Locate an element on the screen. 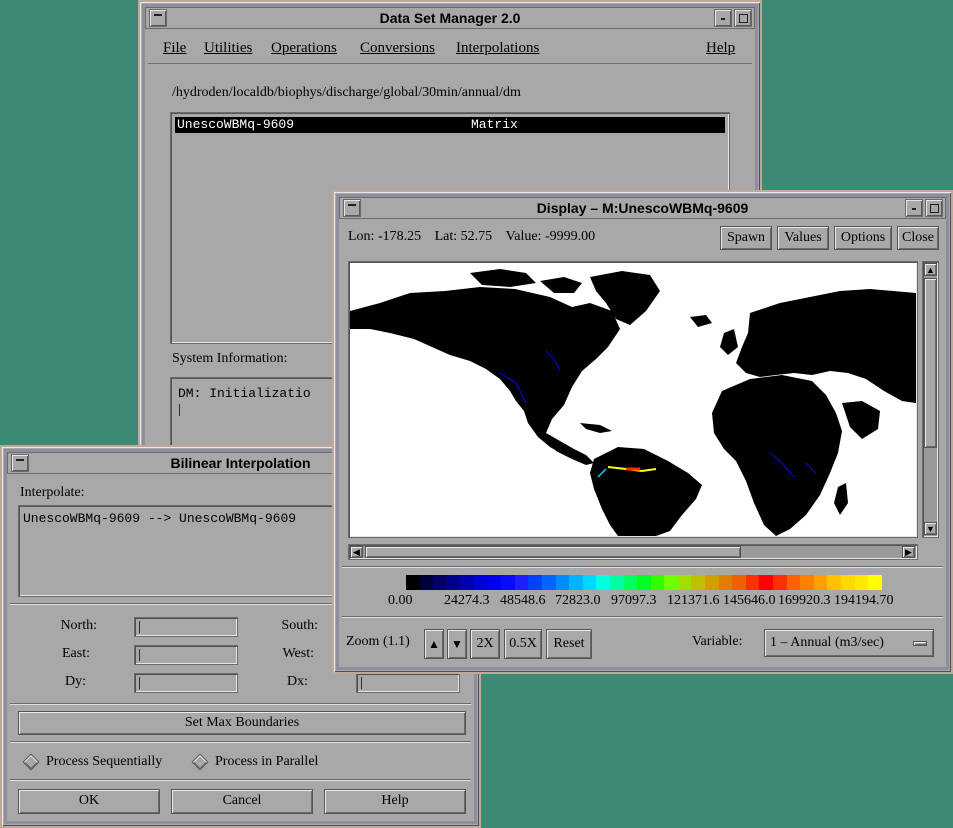 Image resolution: width=953 pixels, height=828 pixels. window-menu-icon is located at coordinates (352, 207).